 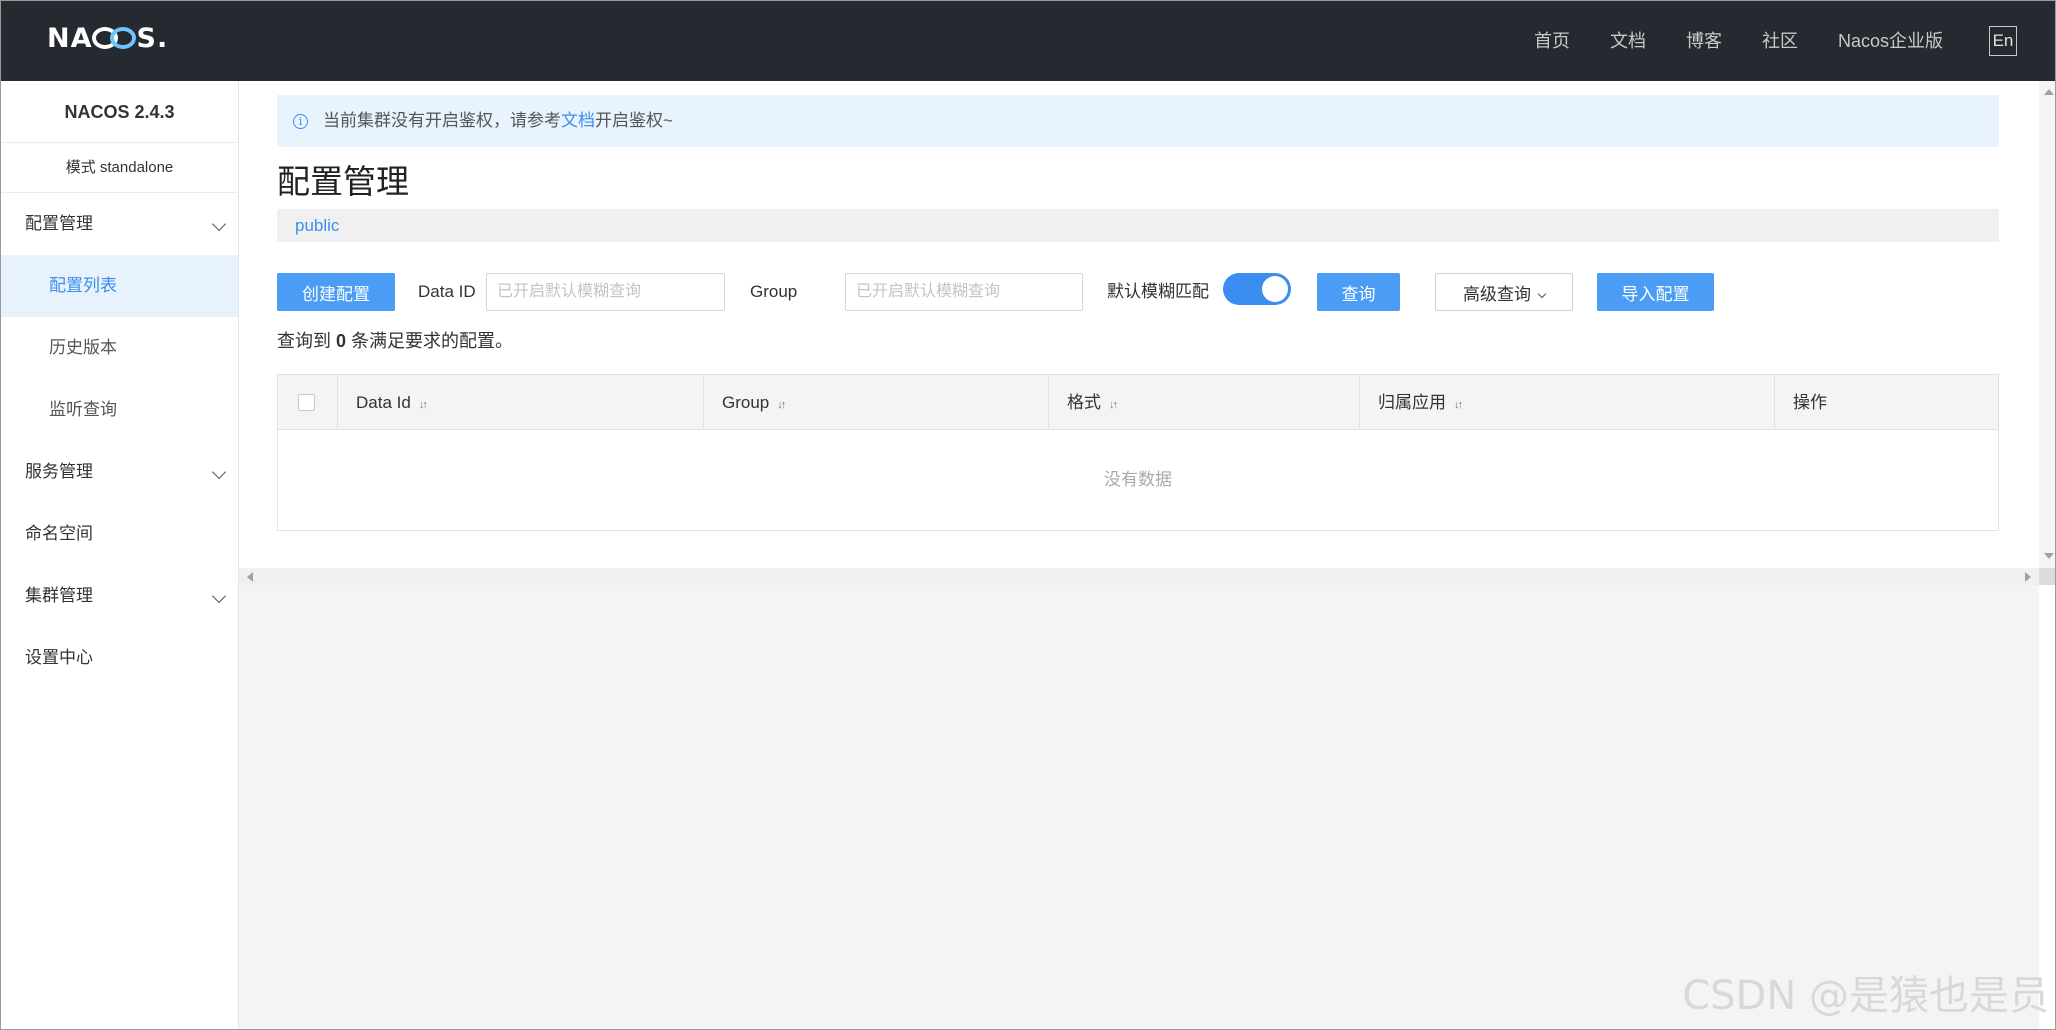 What do you see at coordinates (59, 595) in the screenshot?
I see `sidebar-item-label: 集群管理` at bounding box center [59, 595].